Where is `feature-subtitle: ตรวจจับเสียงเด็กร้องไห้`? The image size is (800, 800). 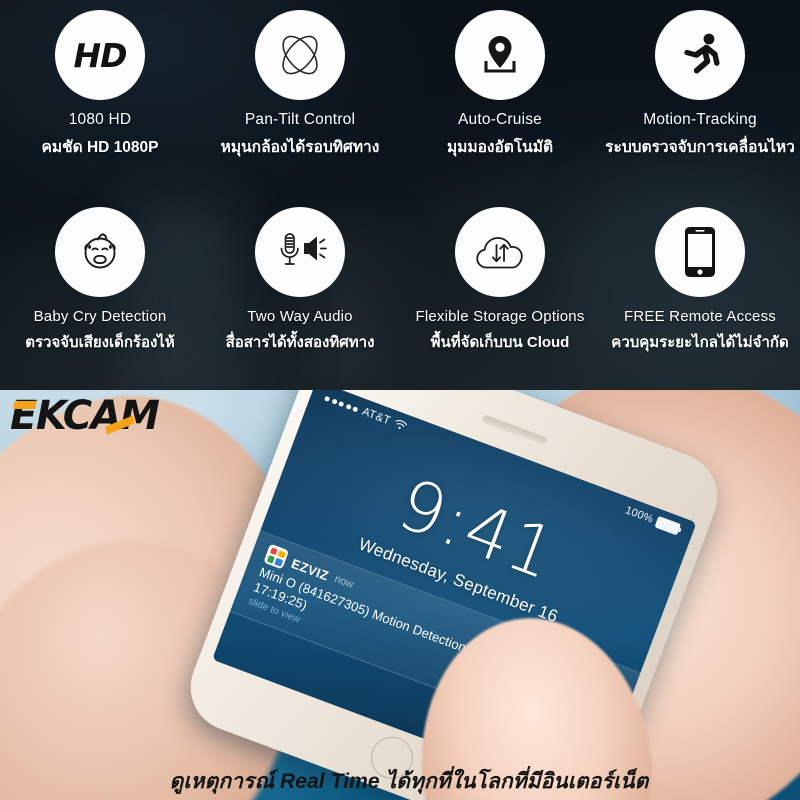
feature-subtitle: ตรวจจับเสียงเด็กร้องไห้ is located at coordinates (100, 342).